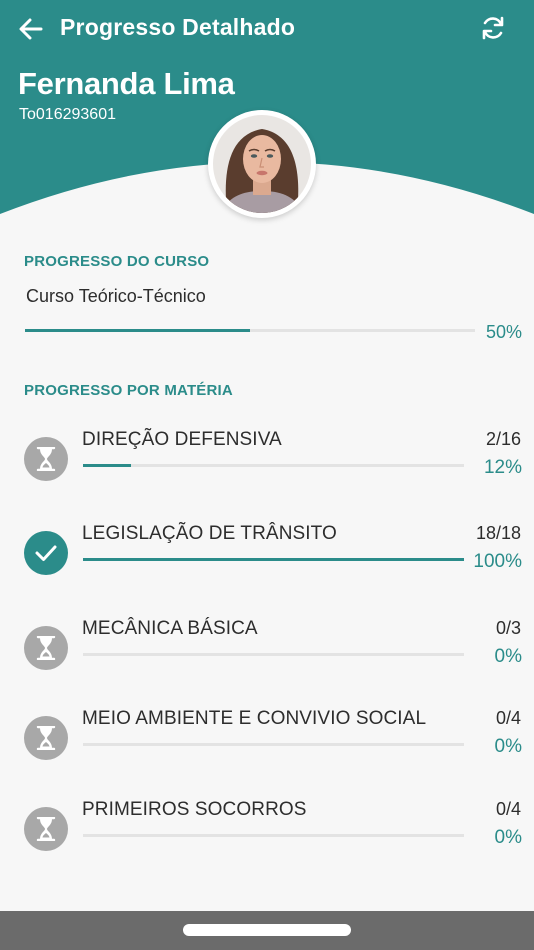  Describe the element at coordinates (503, 332) in the screenshot. I see `course-progress-percent: 50%` at that location.